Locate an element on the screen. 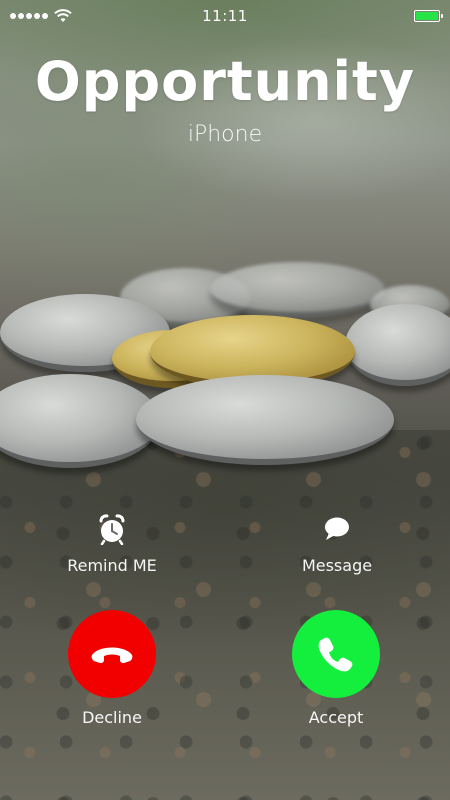 This screenshot has width=450, height=800. accept-label: Accept is located at coordinates (336, 717).